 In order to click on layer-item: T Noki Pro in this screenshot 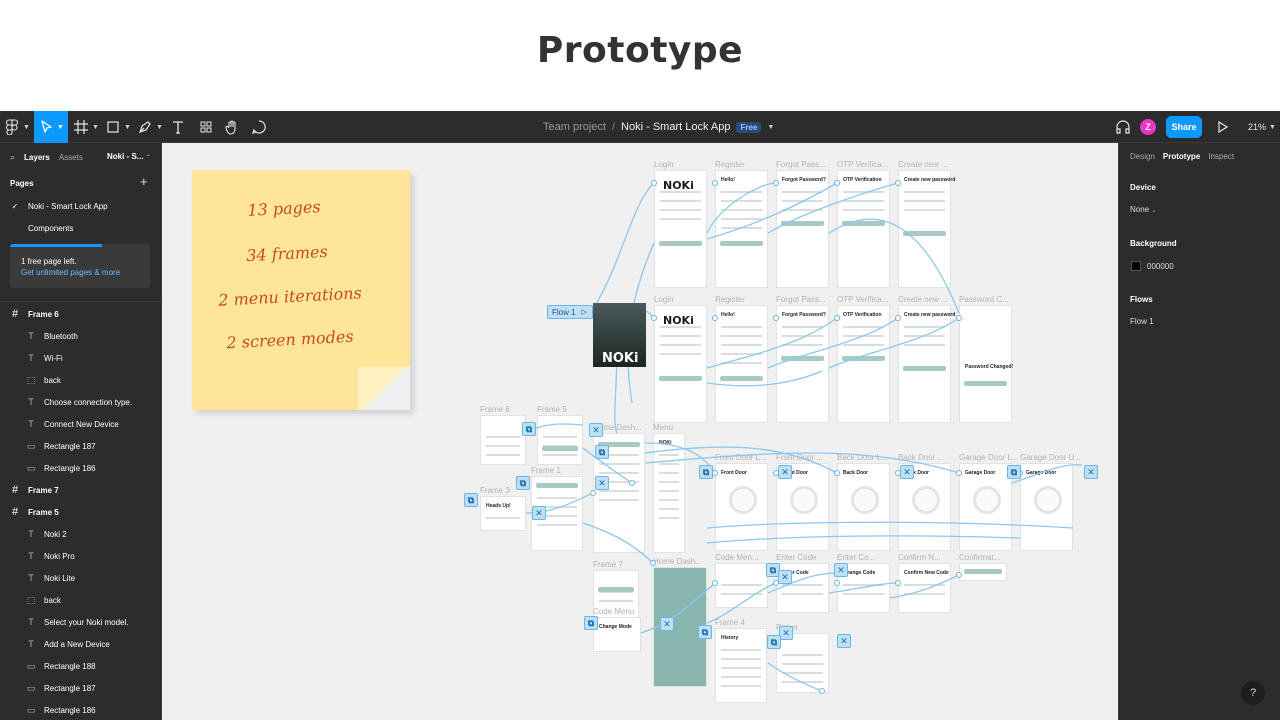, I will do `click(80, 556)`.